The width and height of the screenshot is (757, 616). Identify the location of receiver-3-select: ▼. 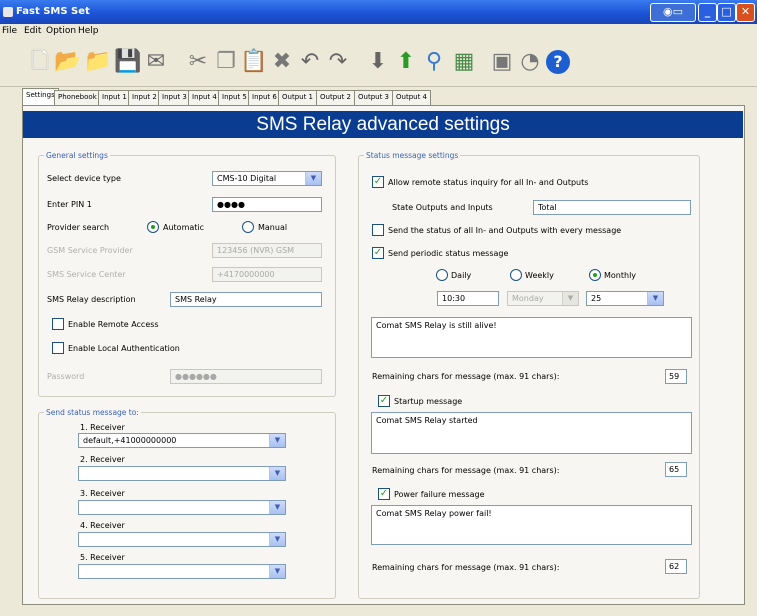
(182, 507).